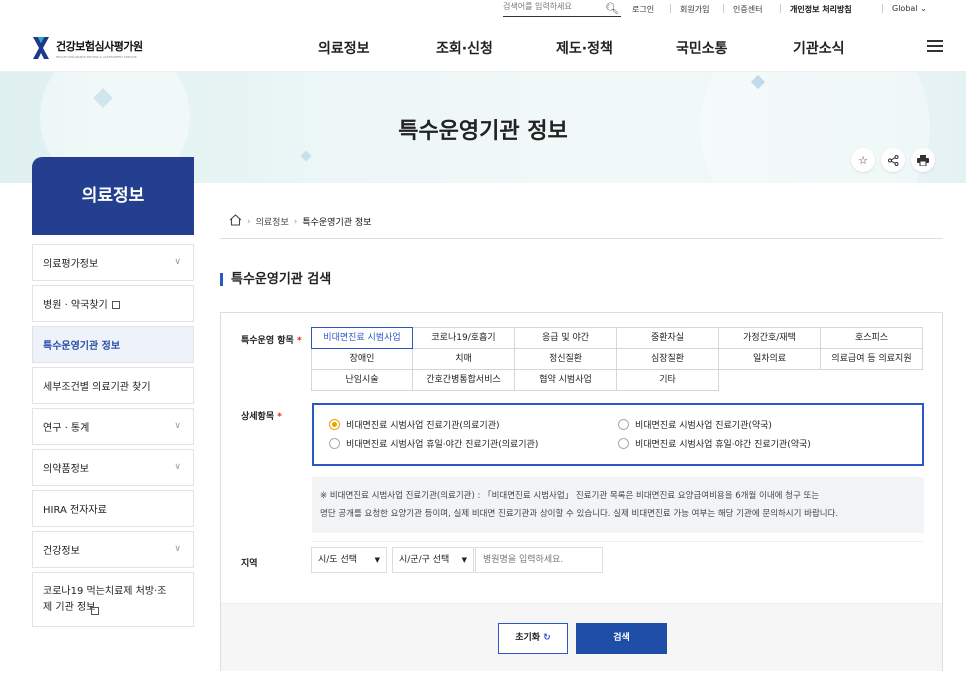  Describe the element at coordinates (667, 359) in the screenshot. I see `category-cell: 심장질환` at that location.